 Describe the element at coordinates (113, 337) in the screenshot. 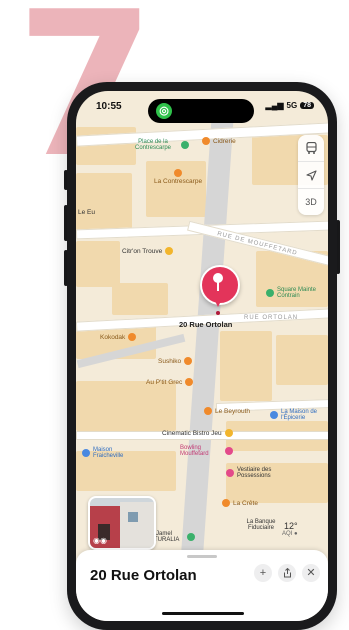

I see `poi-label: Kokodak` at that location.